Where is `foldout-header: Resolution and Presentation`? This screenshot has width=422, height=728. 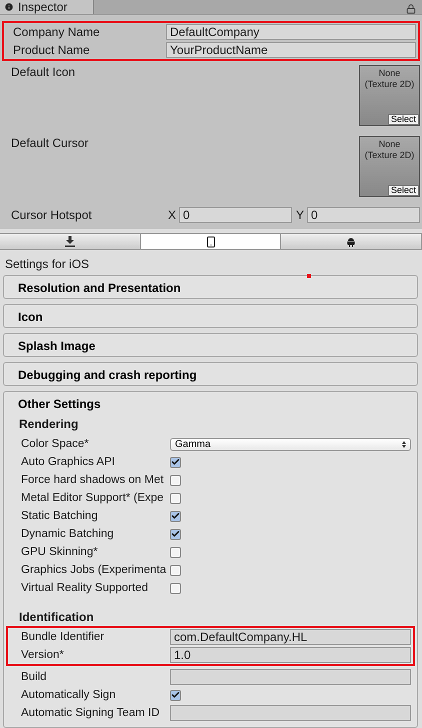
foldout-header: Resolution and Presentation is located at coordinates (210, 287).